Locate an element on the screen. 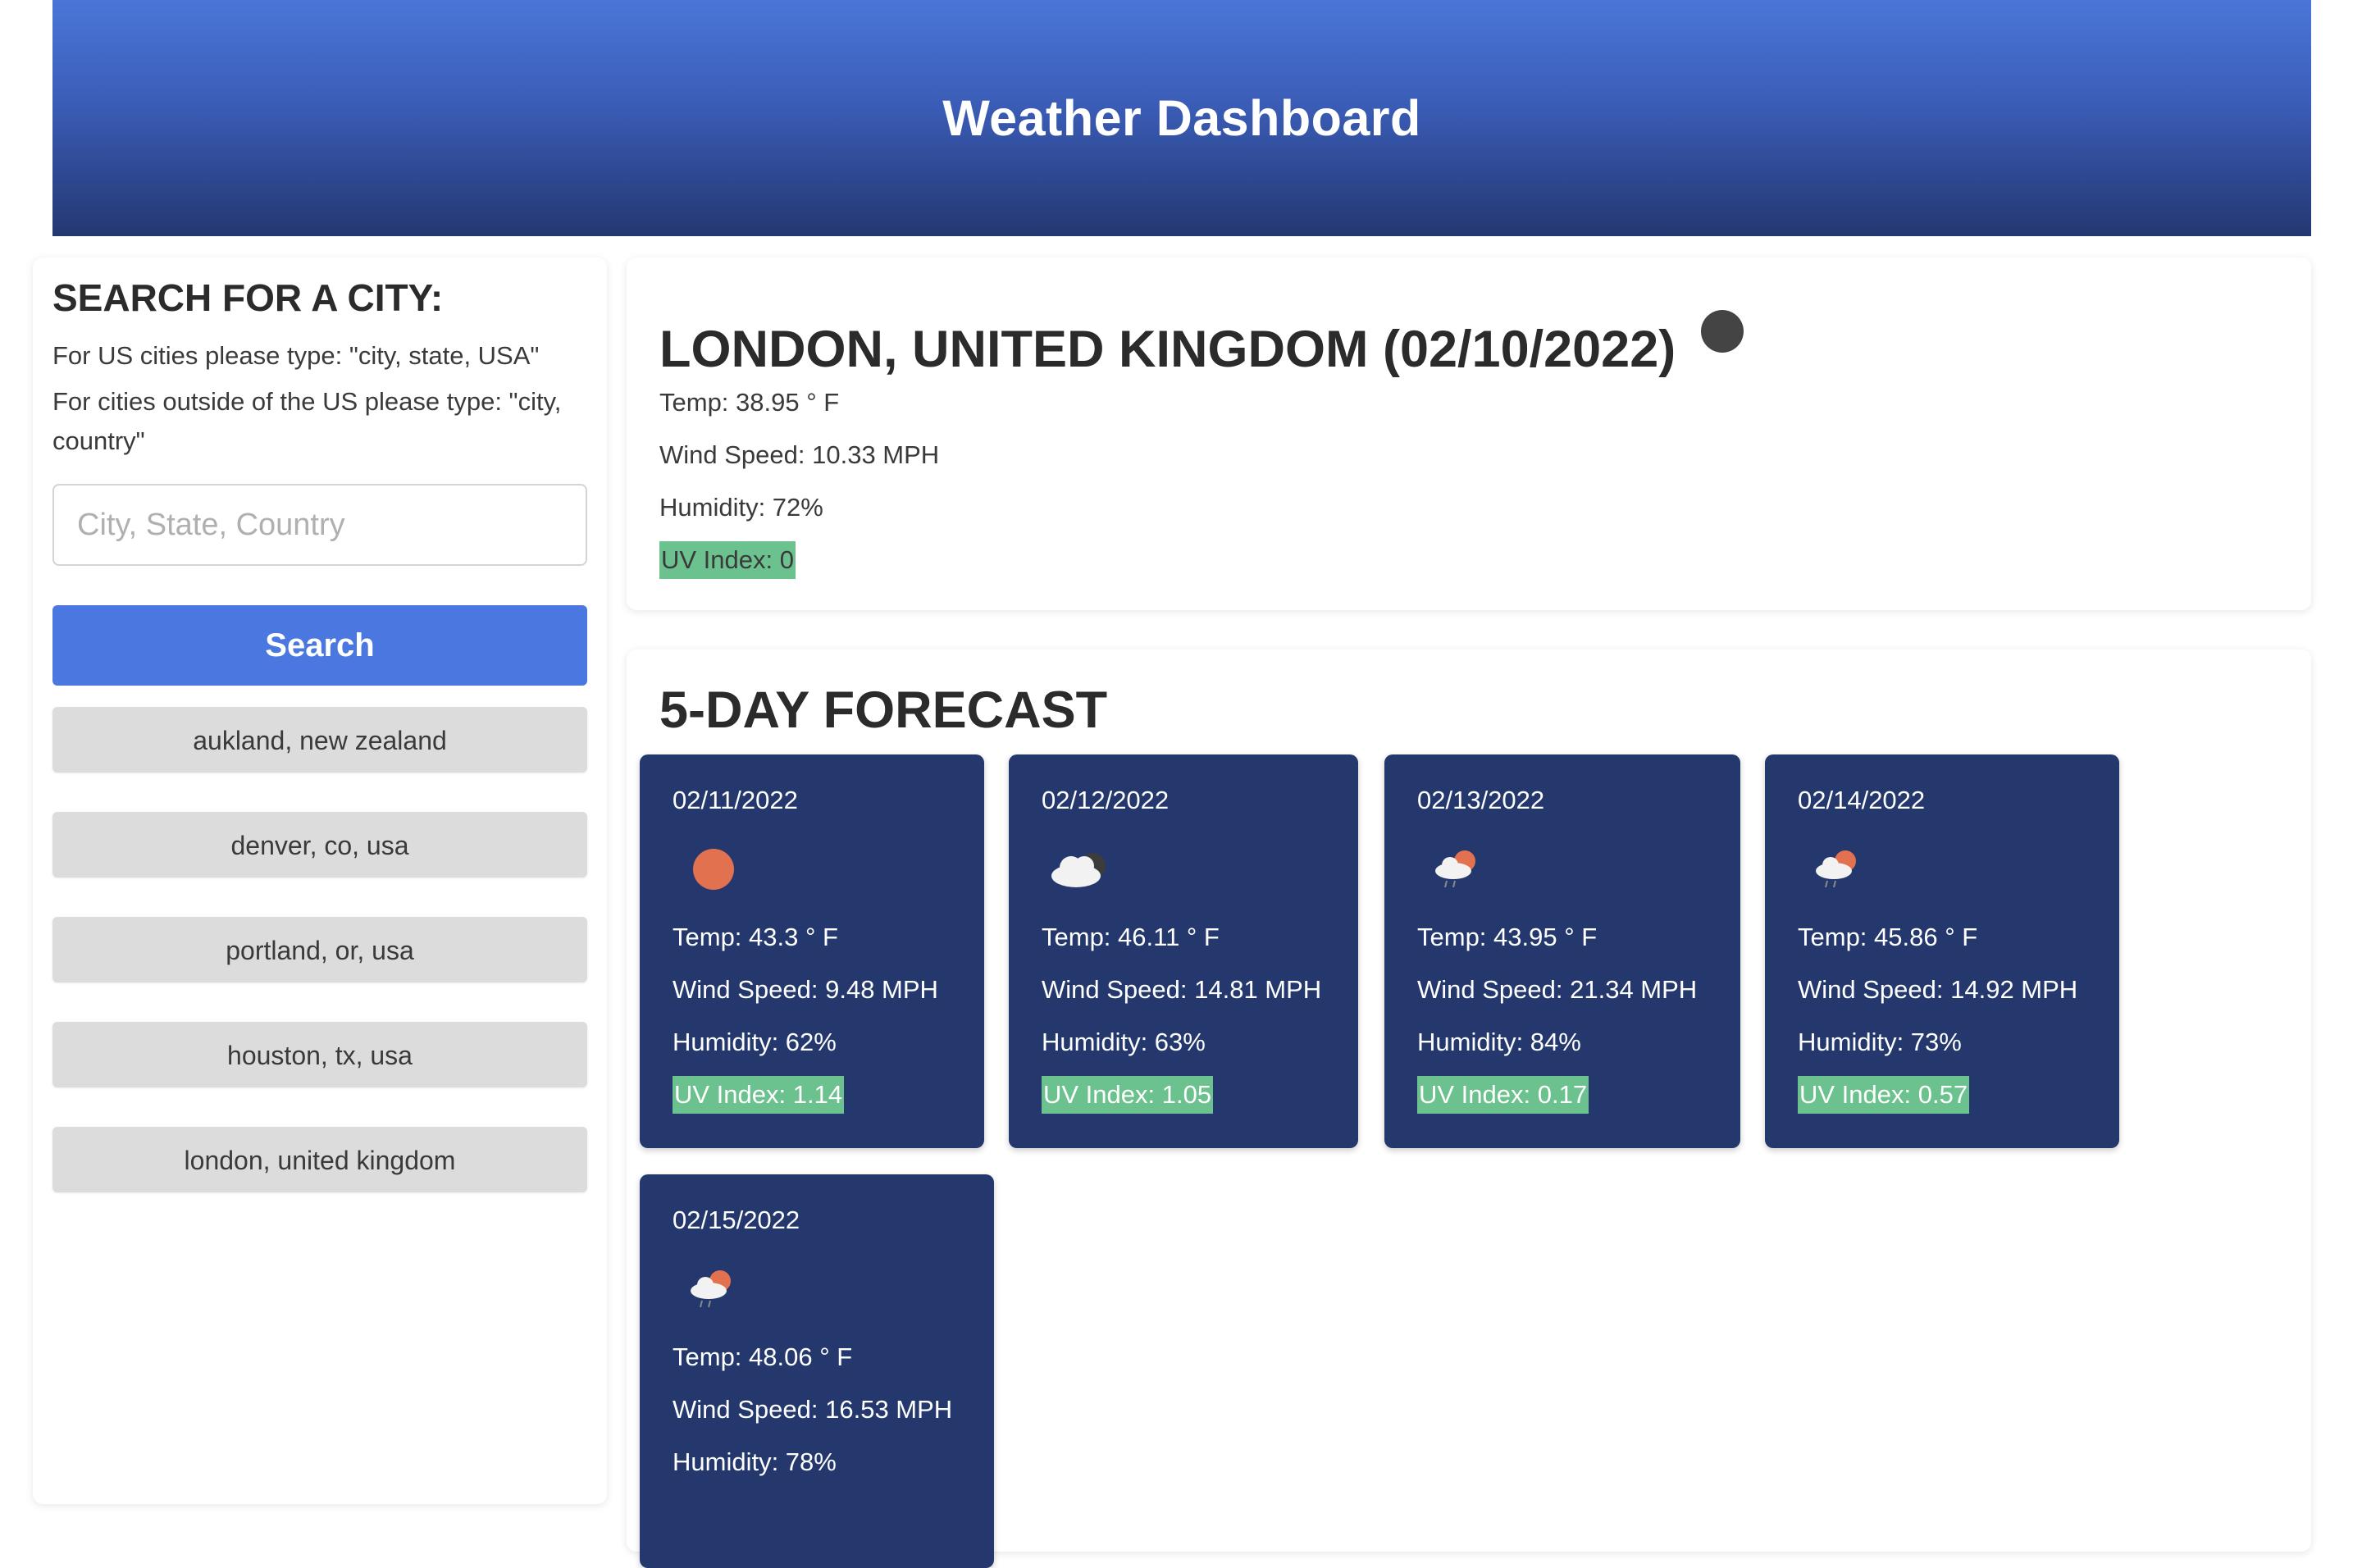 This screenshot has height=1568, width=2362. history-button-london: london, united kingdom is located at coordinates (319, 1159).